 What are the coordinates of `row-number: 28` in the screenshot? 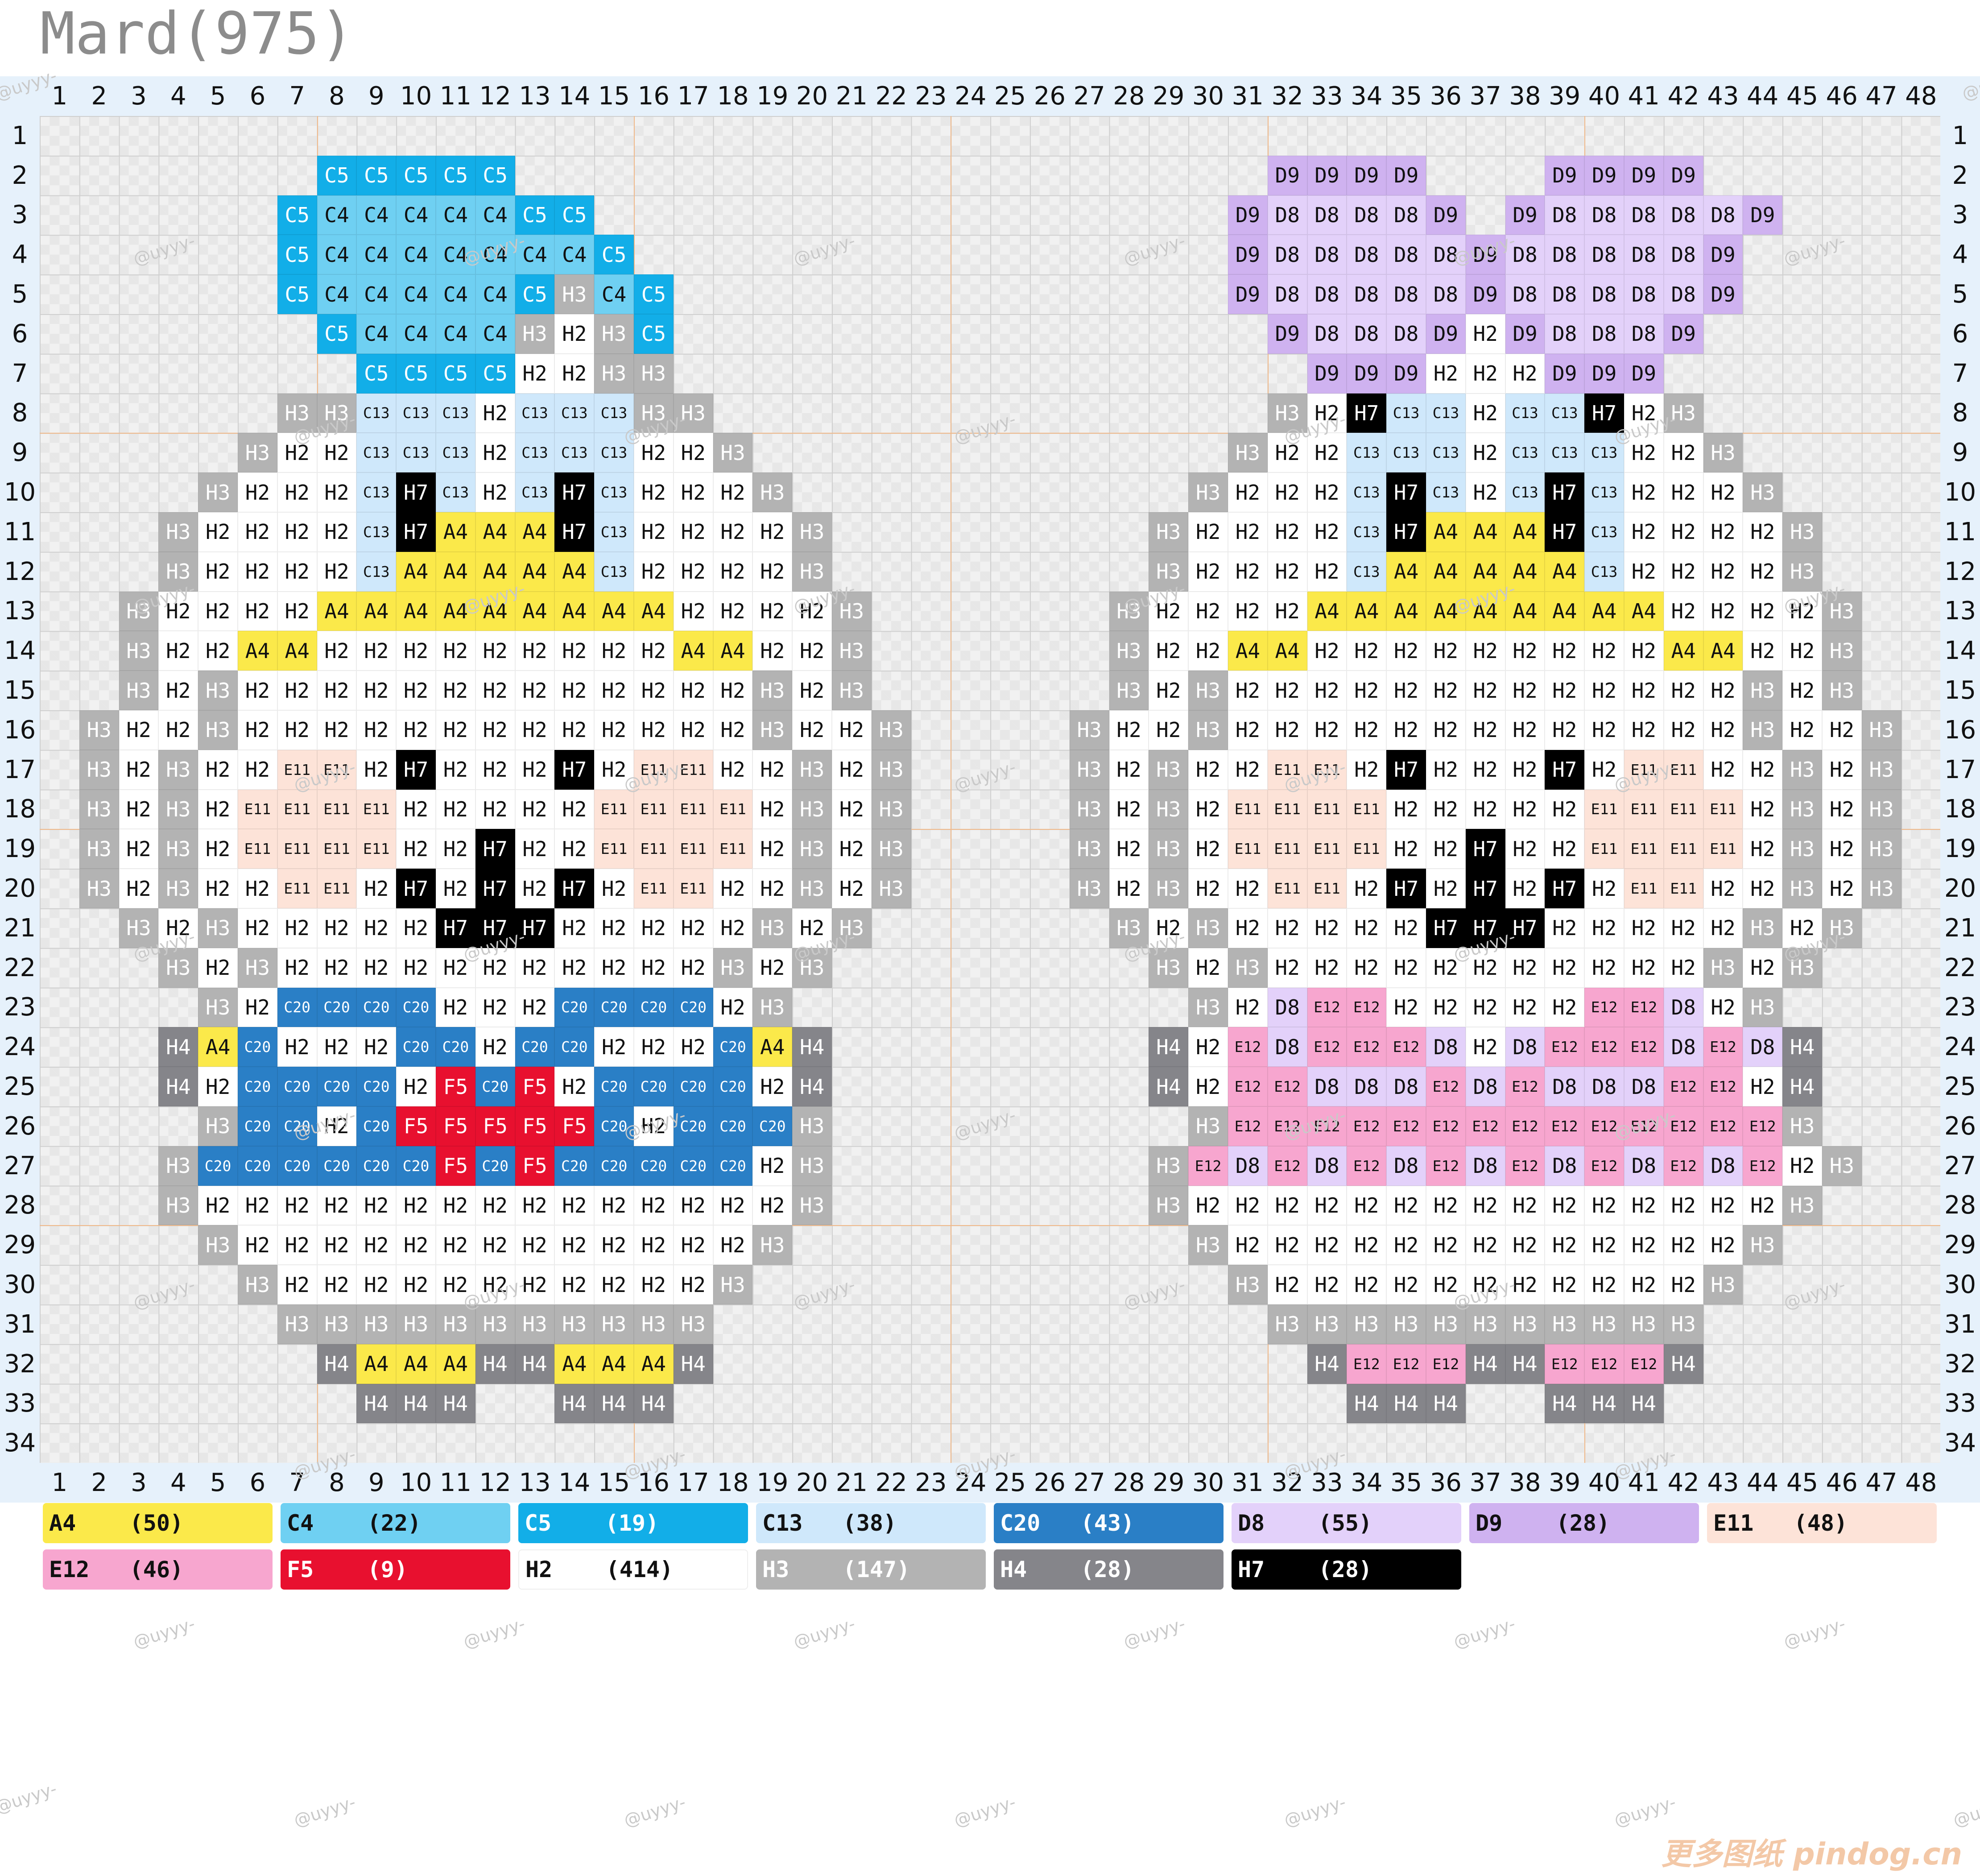 It's located at (20, 1205).